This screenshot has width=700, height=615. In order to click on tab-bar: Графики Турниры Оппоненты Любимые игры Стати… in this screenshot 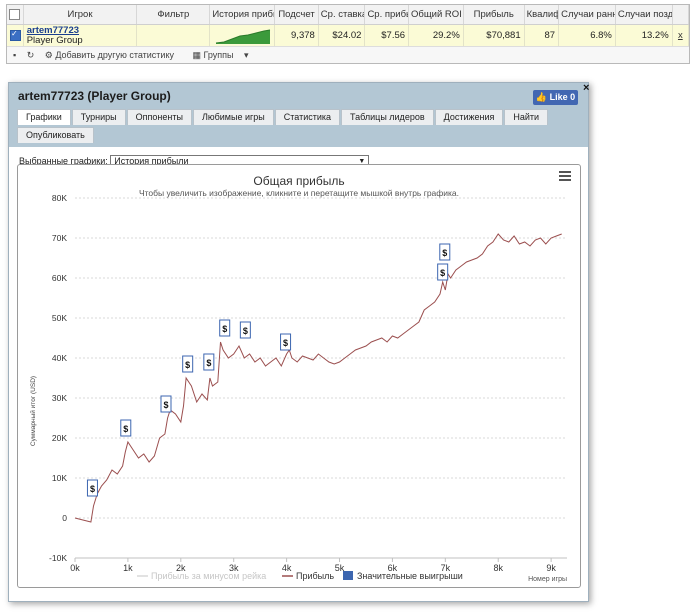, I will do `click(283, 117)`.